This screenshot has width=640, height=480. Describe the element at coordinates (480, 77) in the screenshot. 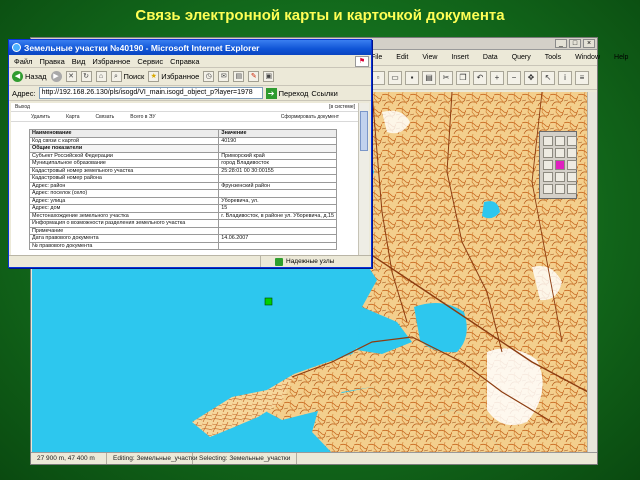

I see `undo-icon: ↶` at that location.